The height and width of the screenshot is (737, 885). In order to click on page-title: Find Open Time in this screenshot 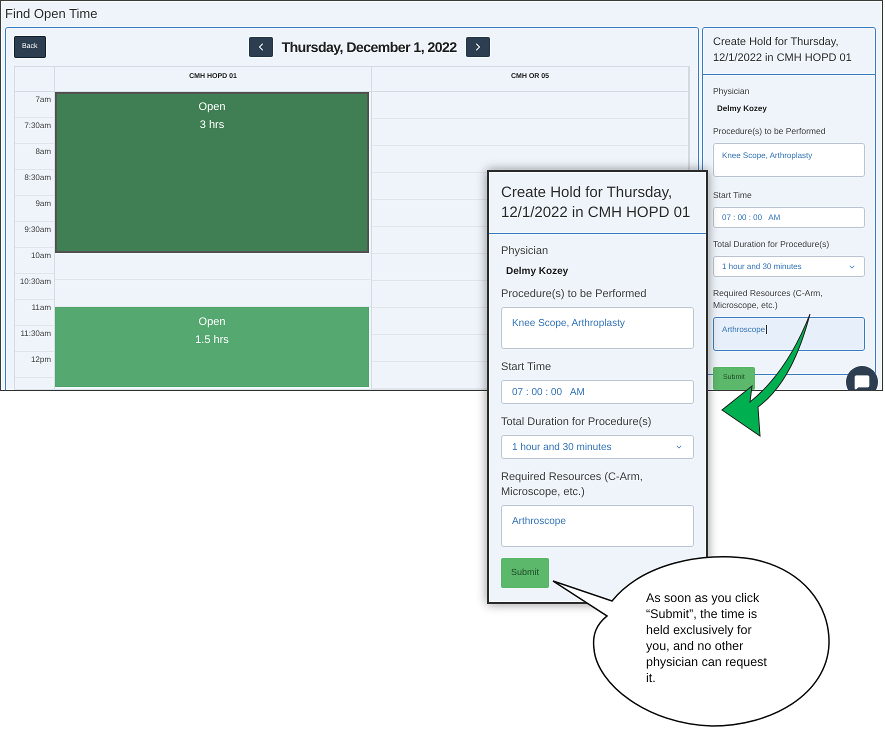, I will do `click(51, 14)`.